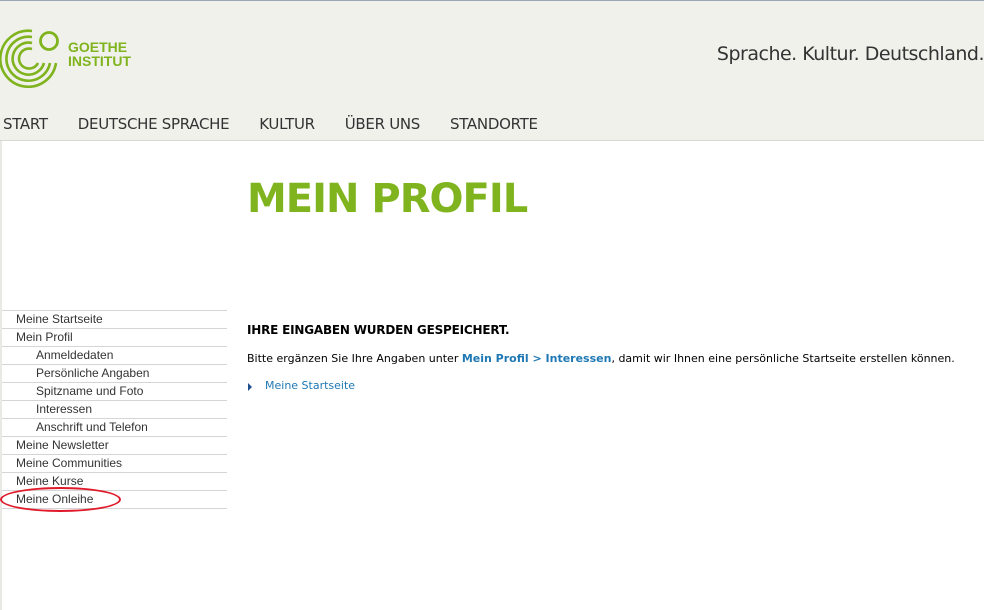 This screenshot has height=610, width=984. What do you see at coordinates (114, 445) in the screenshot?
I see `sidebar-item-meine-newsletter: Meine Newsletter` at bounding box center [114, 445].